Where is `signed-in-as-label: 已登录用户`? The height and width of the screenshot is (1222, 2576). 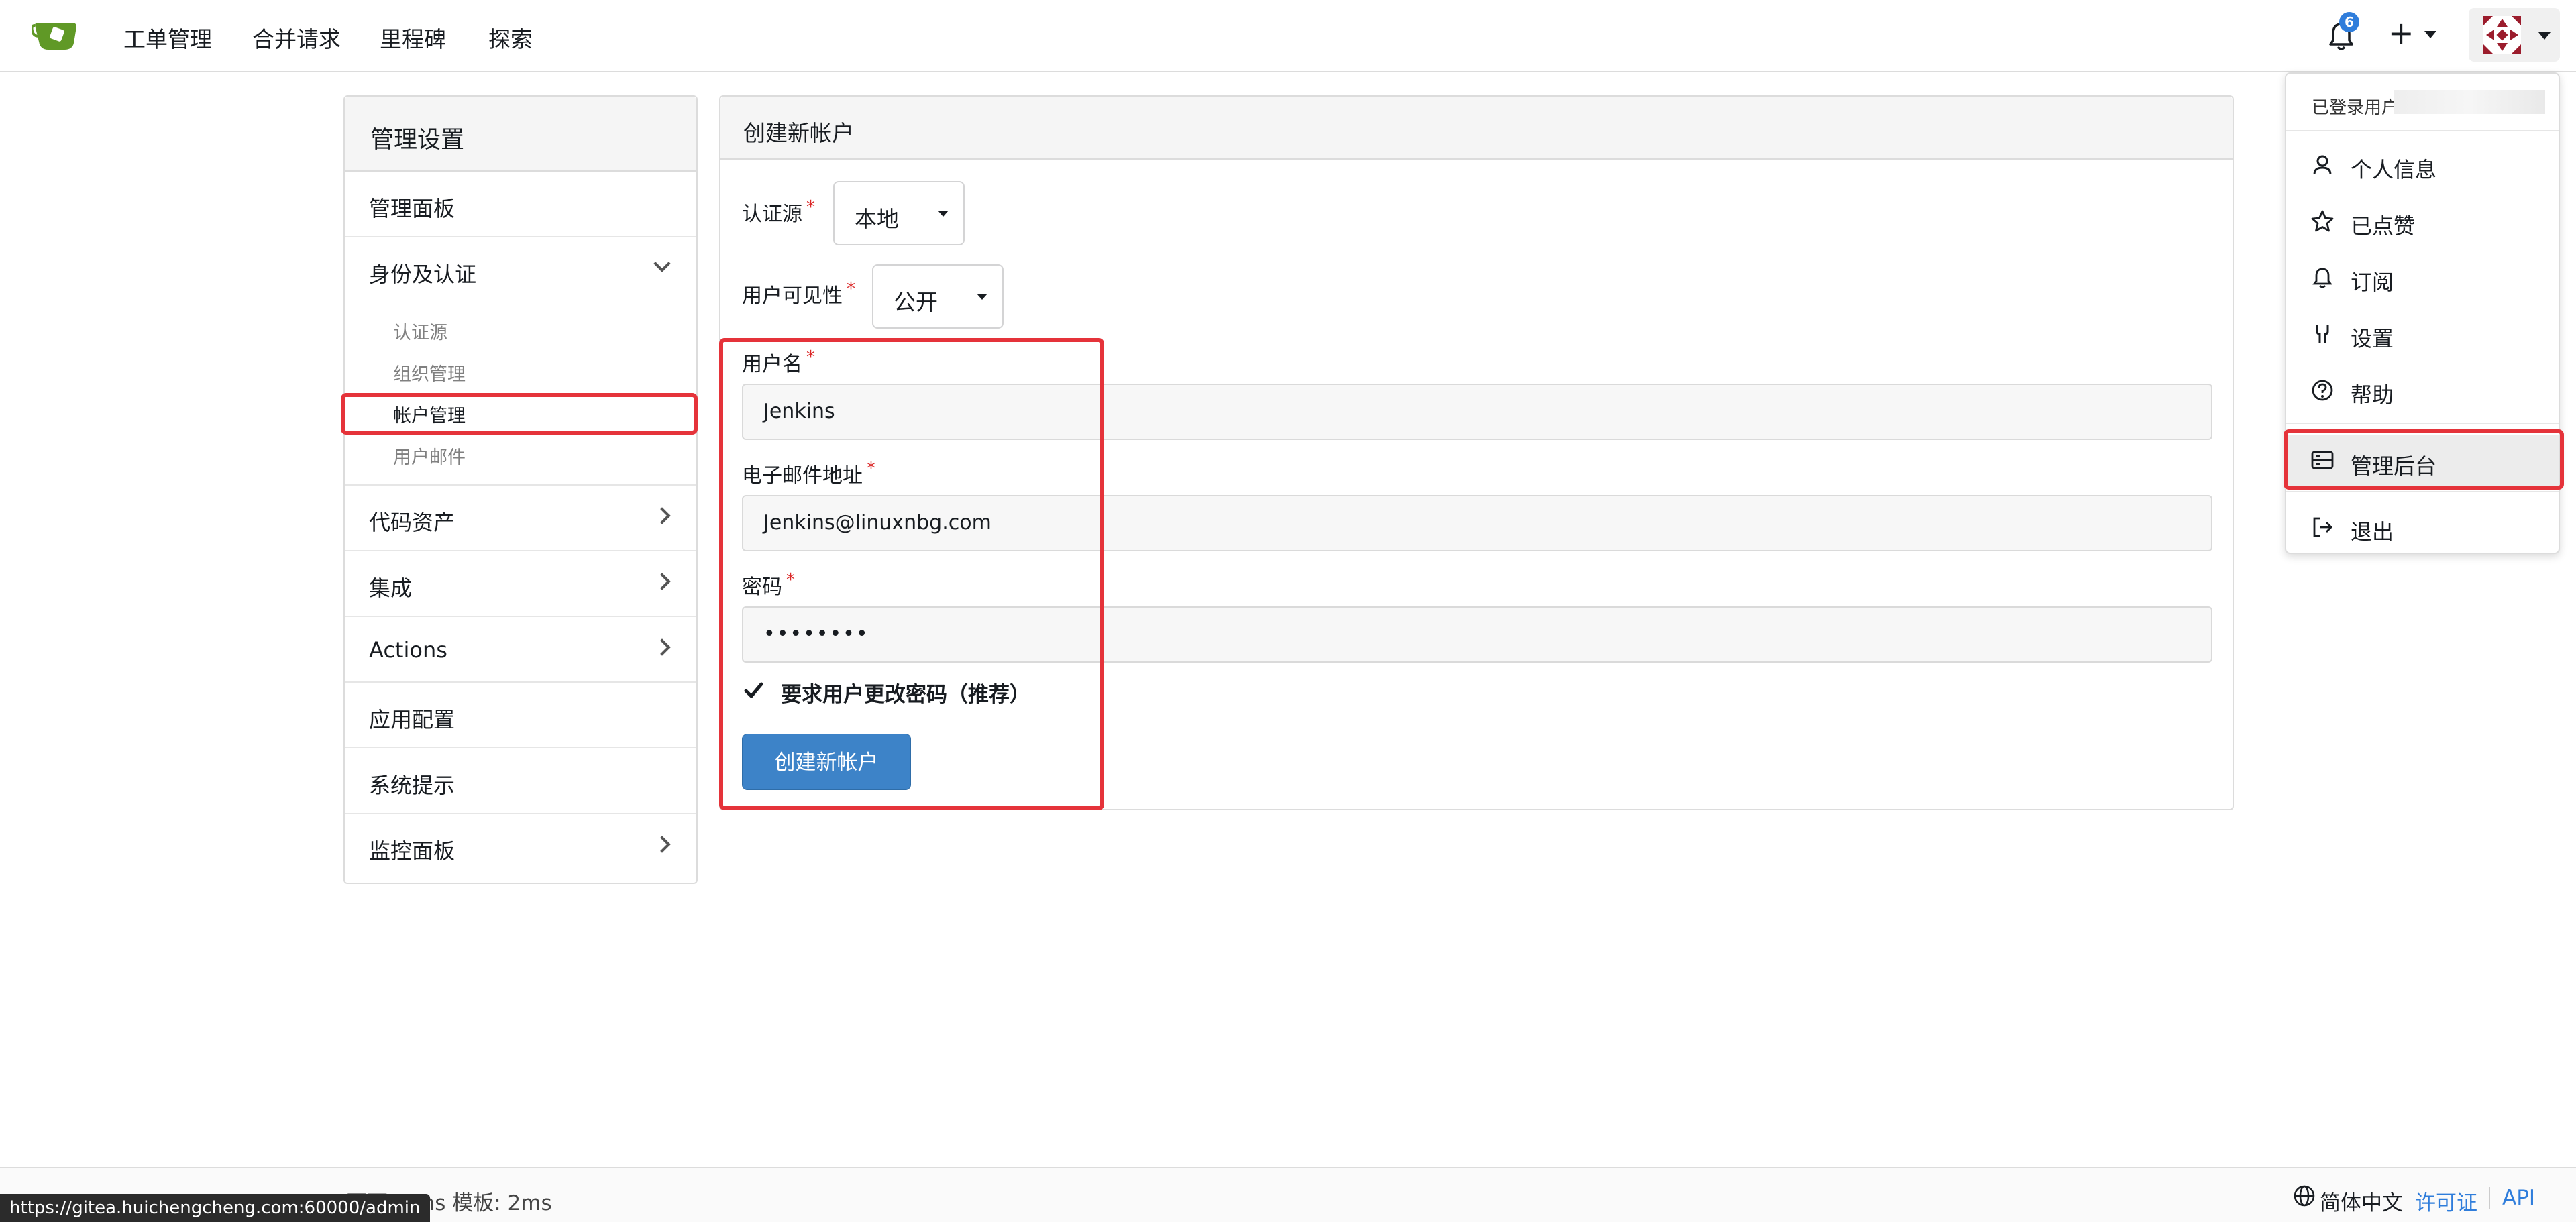
signed-in-as-label: 已登录用户 is located at coordinates (2356, 108).